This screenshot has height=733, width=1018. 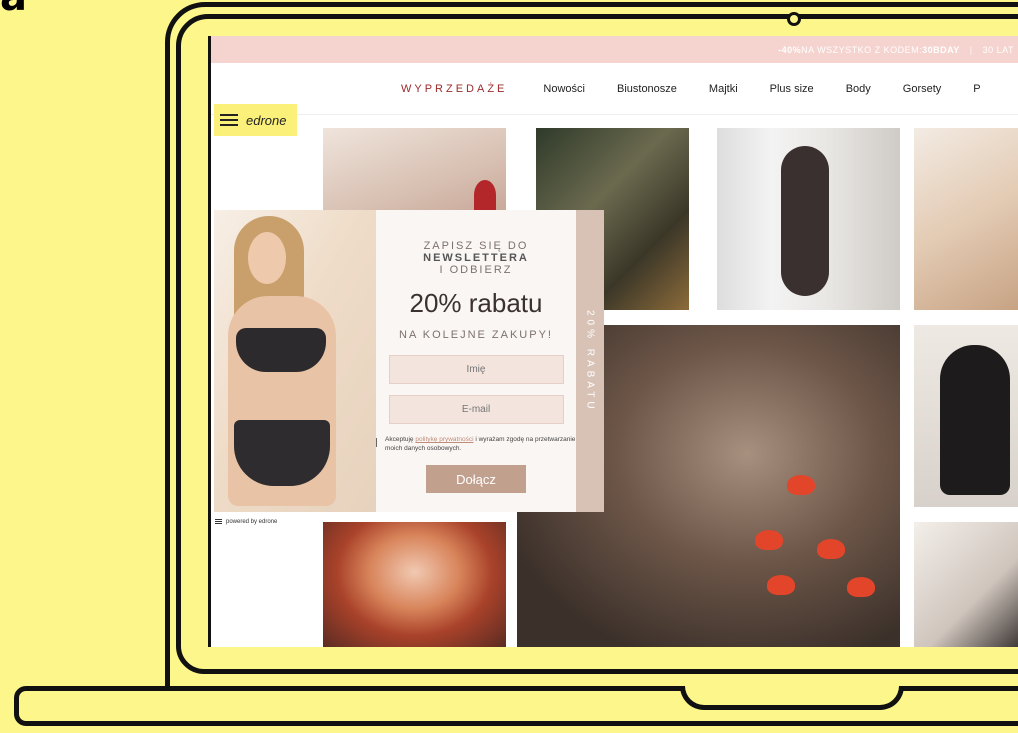 What do you see at coordinates (266, 120) in the screenshot?
I see `edrone-label: edrone` at bounding box center [266, 120].